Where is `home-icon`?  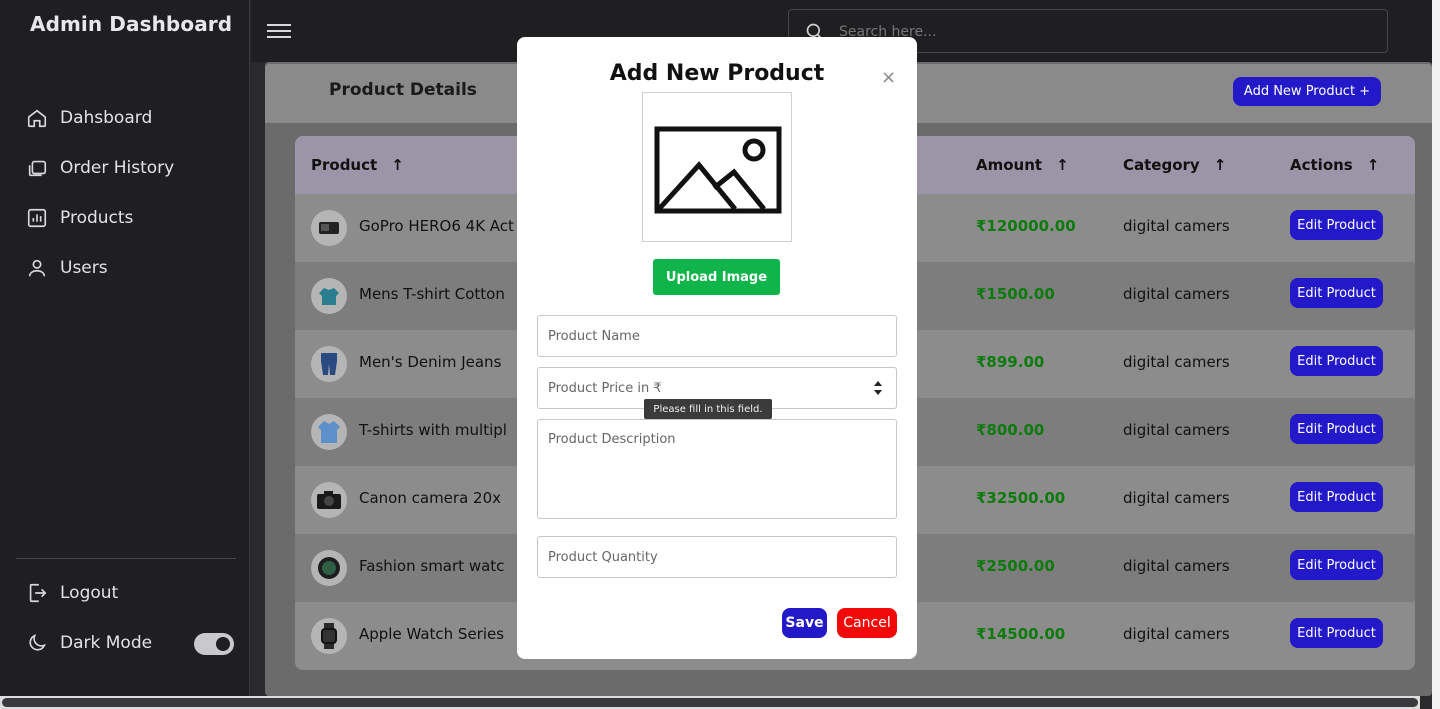 home-icon is located at coordinates (37, 118).